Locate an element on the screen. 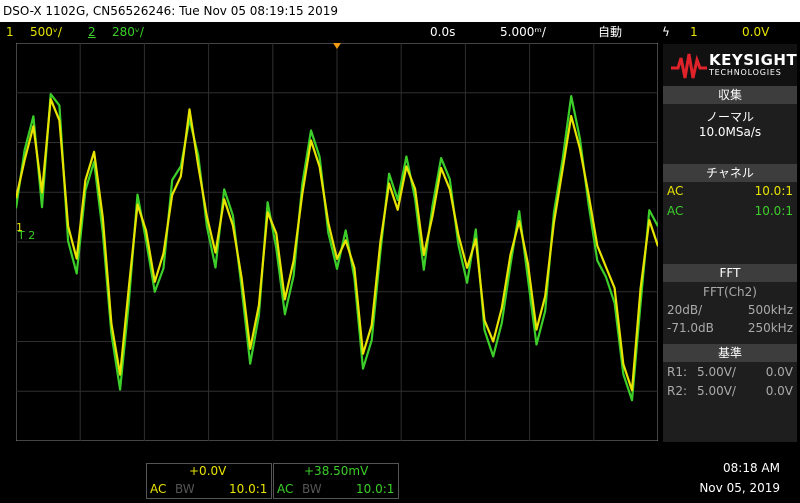 The width and height of the screenshot is (800, 503). fft-scale: 20dB/ is located at coordinates (685, 310).